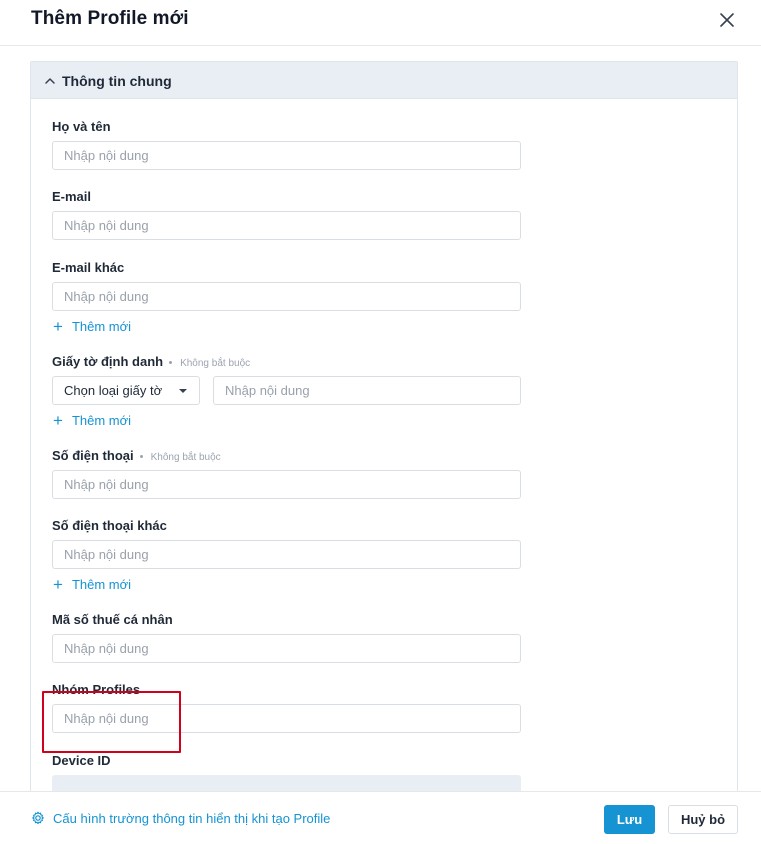  Describe the element at coordinates (38, 818) in the screenshot. I see `gear-icon` at that location.